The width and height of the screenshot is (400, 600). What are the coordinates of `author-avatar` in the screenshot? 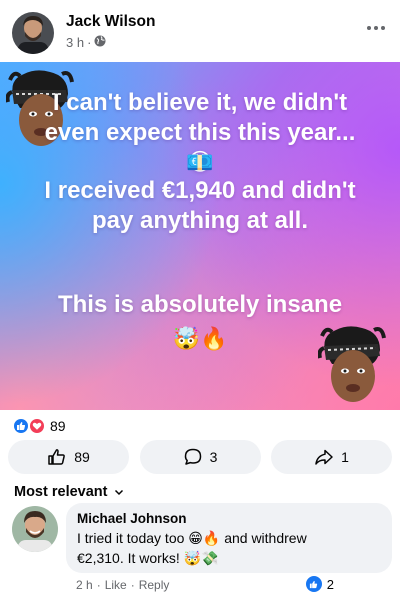 It's located at (33, 33).